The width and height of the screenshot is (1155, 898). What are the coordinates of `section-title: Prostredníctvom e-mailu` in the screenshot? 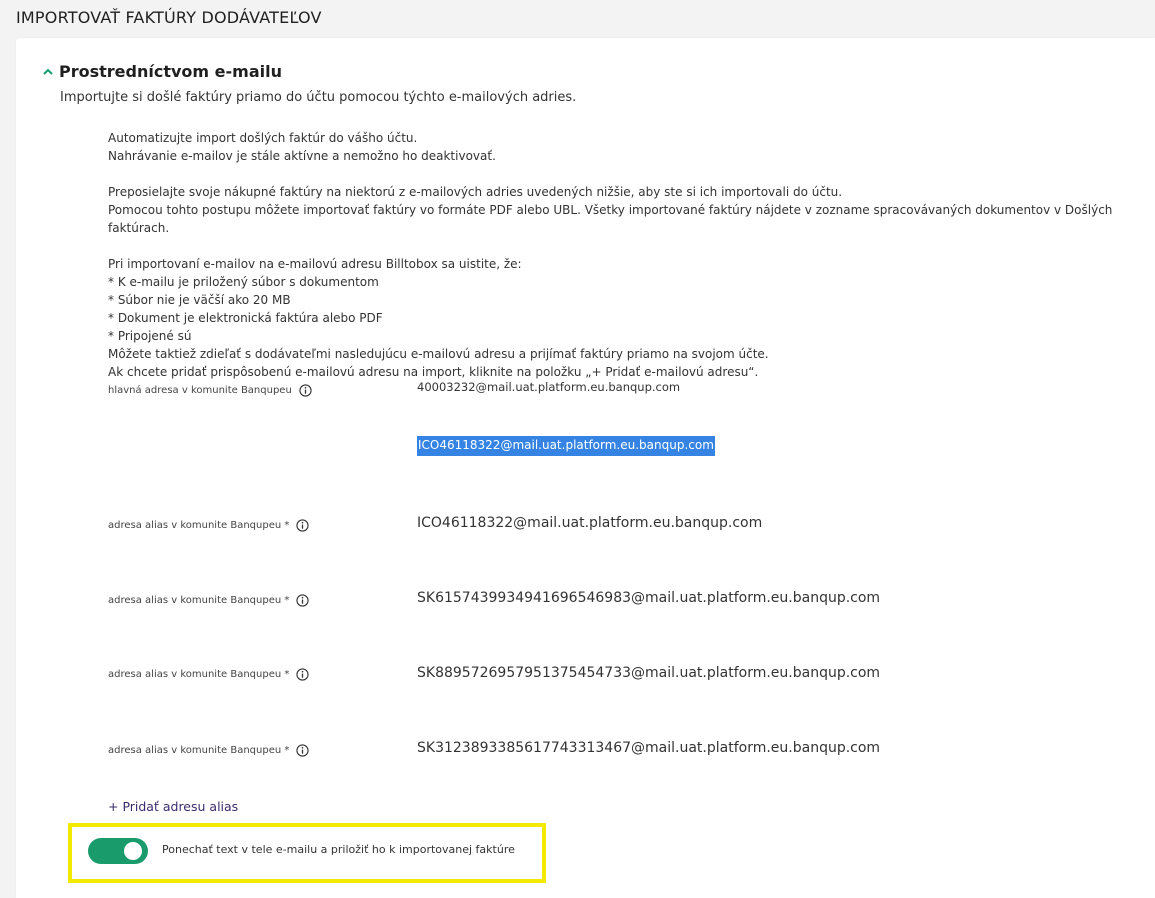 It's located at (170, 71).